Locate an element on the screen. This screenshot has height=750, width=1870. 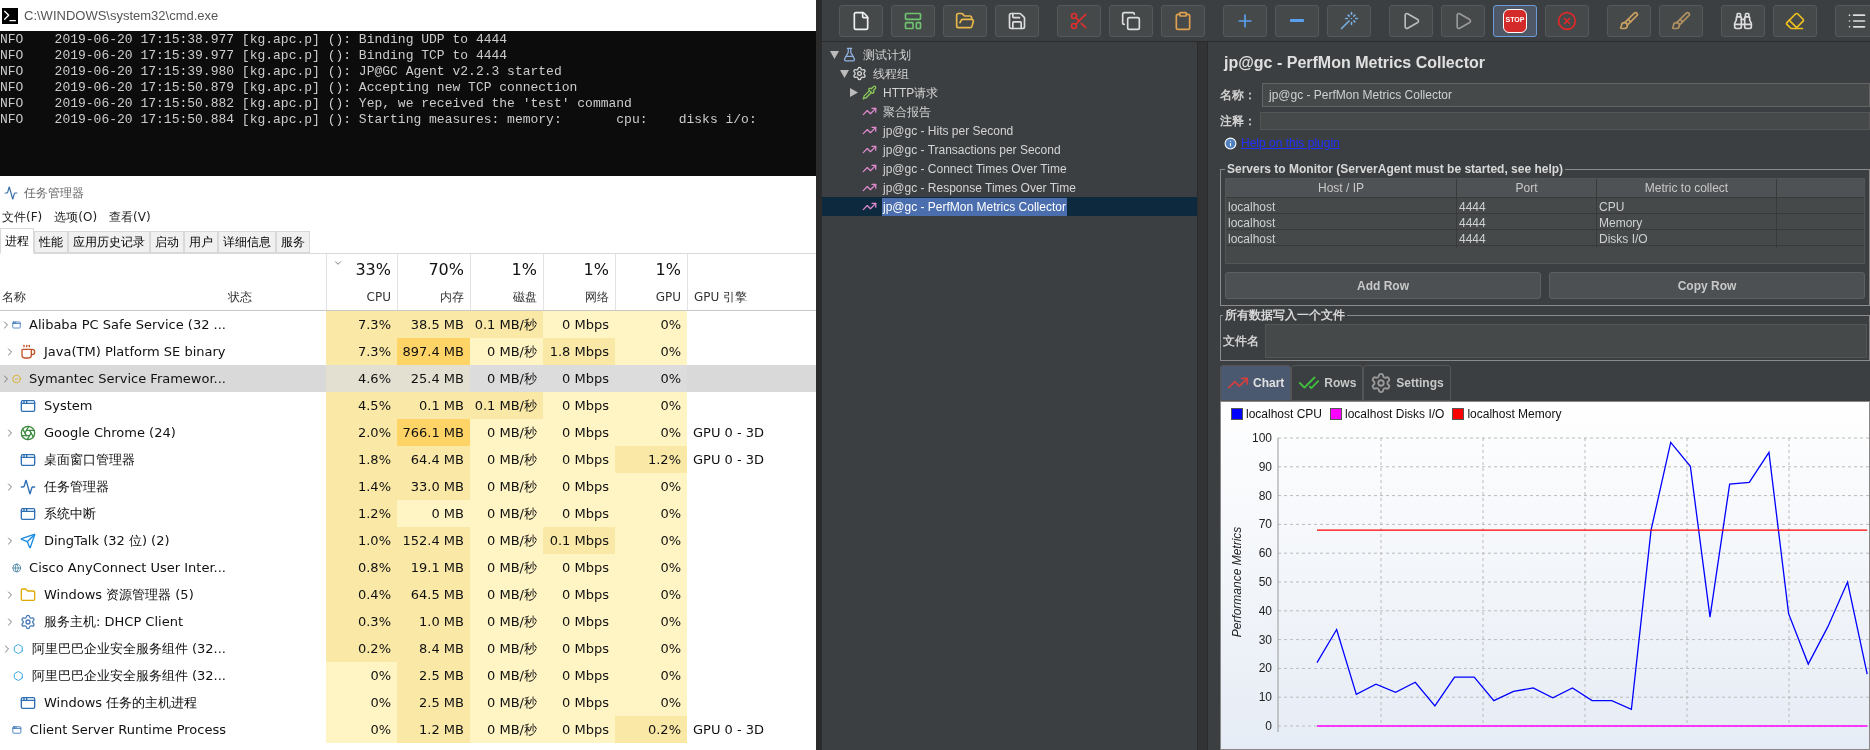
metric-cell: 0.8% is located at coordinates (361, 567).